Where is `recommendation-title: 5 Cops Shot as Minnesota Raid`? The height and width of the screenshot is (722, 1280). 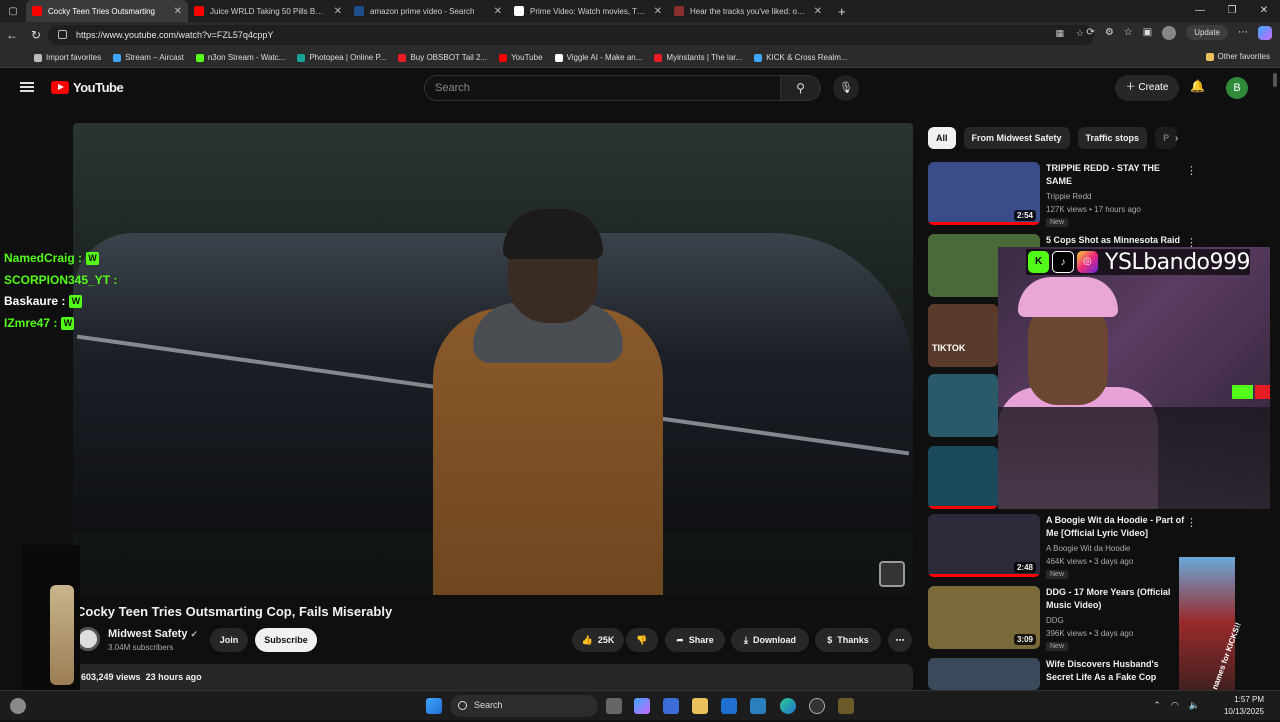
recommendation-title: 5 Cops Shot as Minnesota Raid is located at coordinates (1113, 240).